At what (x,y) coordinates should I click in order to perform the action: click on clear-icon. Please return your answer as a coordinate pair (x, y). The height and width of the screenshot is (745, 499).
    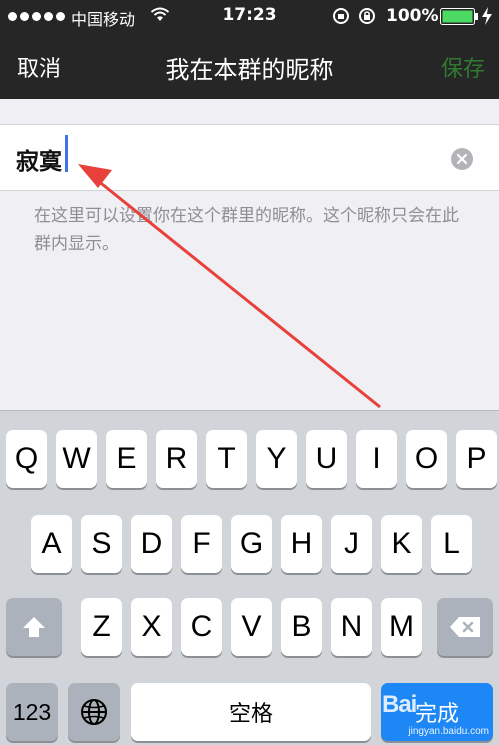
    Looking at the image, I should click on (462, 159).